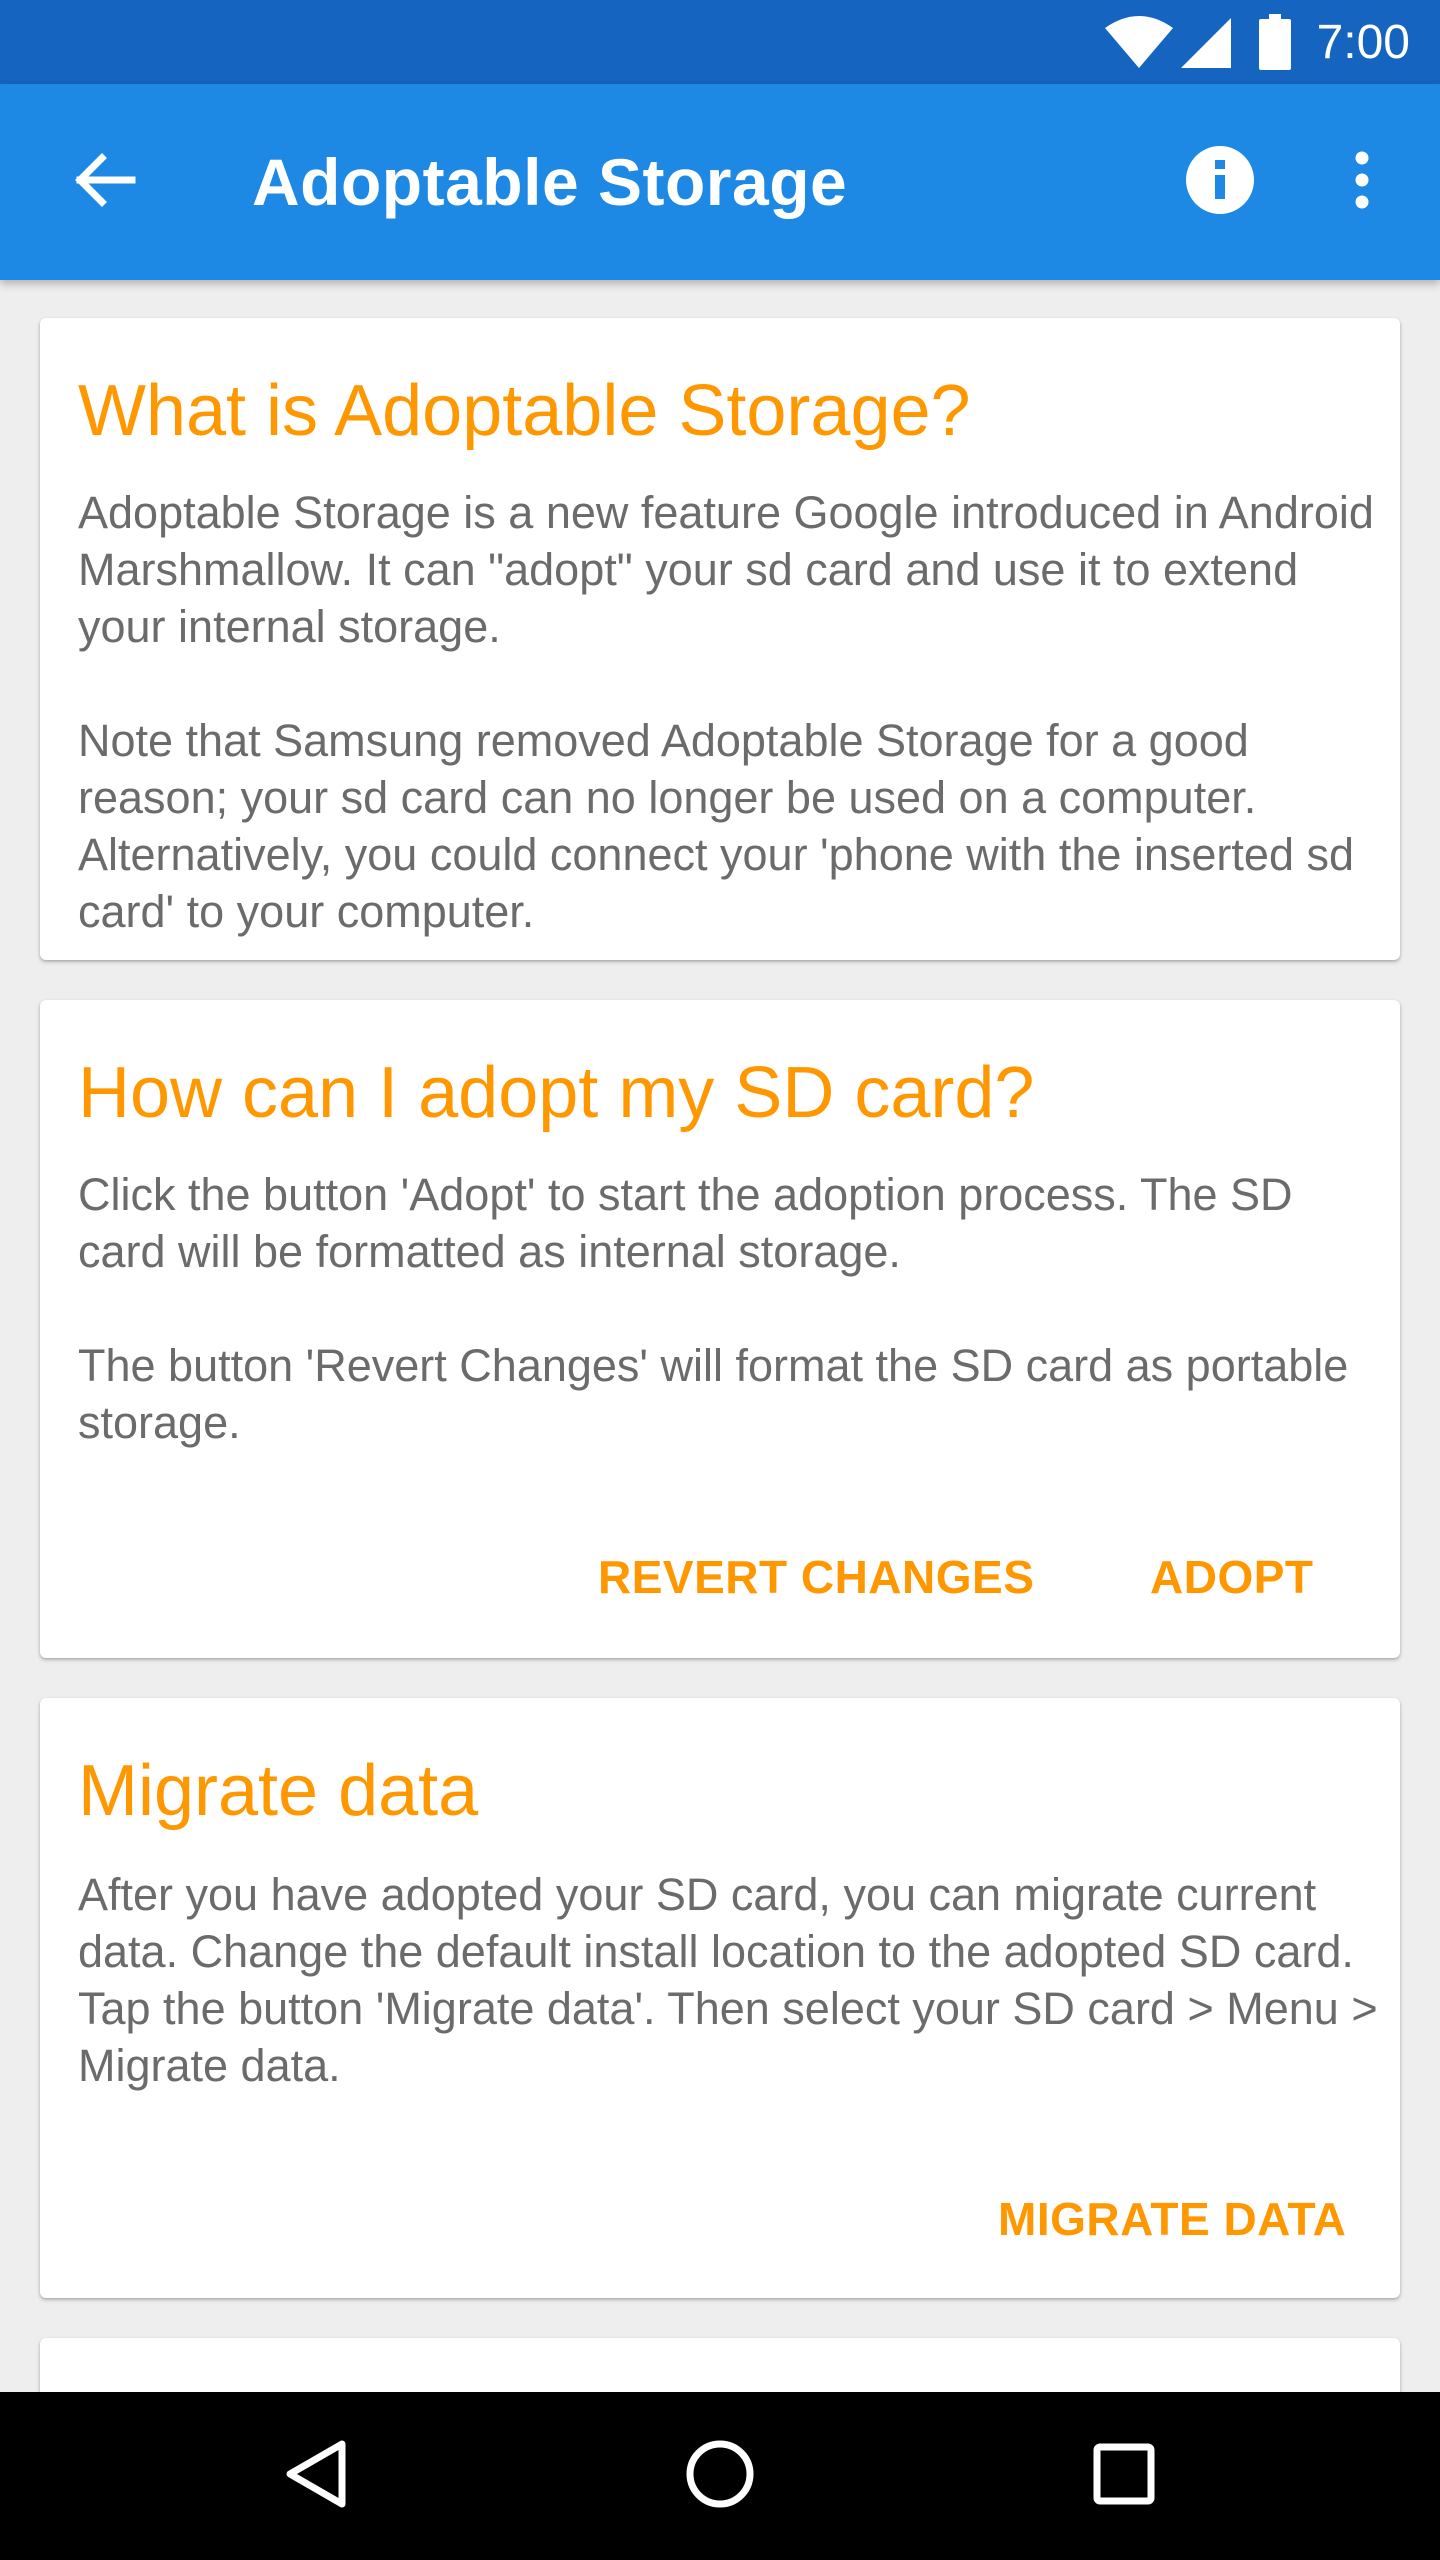 The image size is (1440, 2560). What do you see at coordinates (1363, 42) in the screenshot?
I see `status-time: 7:00` at bounding box center [1363, 42].